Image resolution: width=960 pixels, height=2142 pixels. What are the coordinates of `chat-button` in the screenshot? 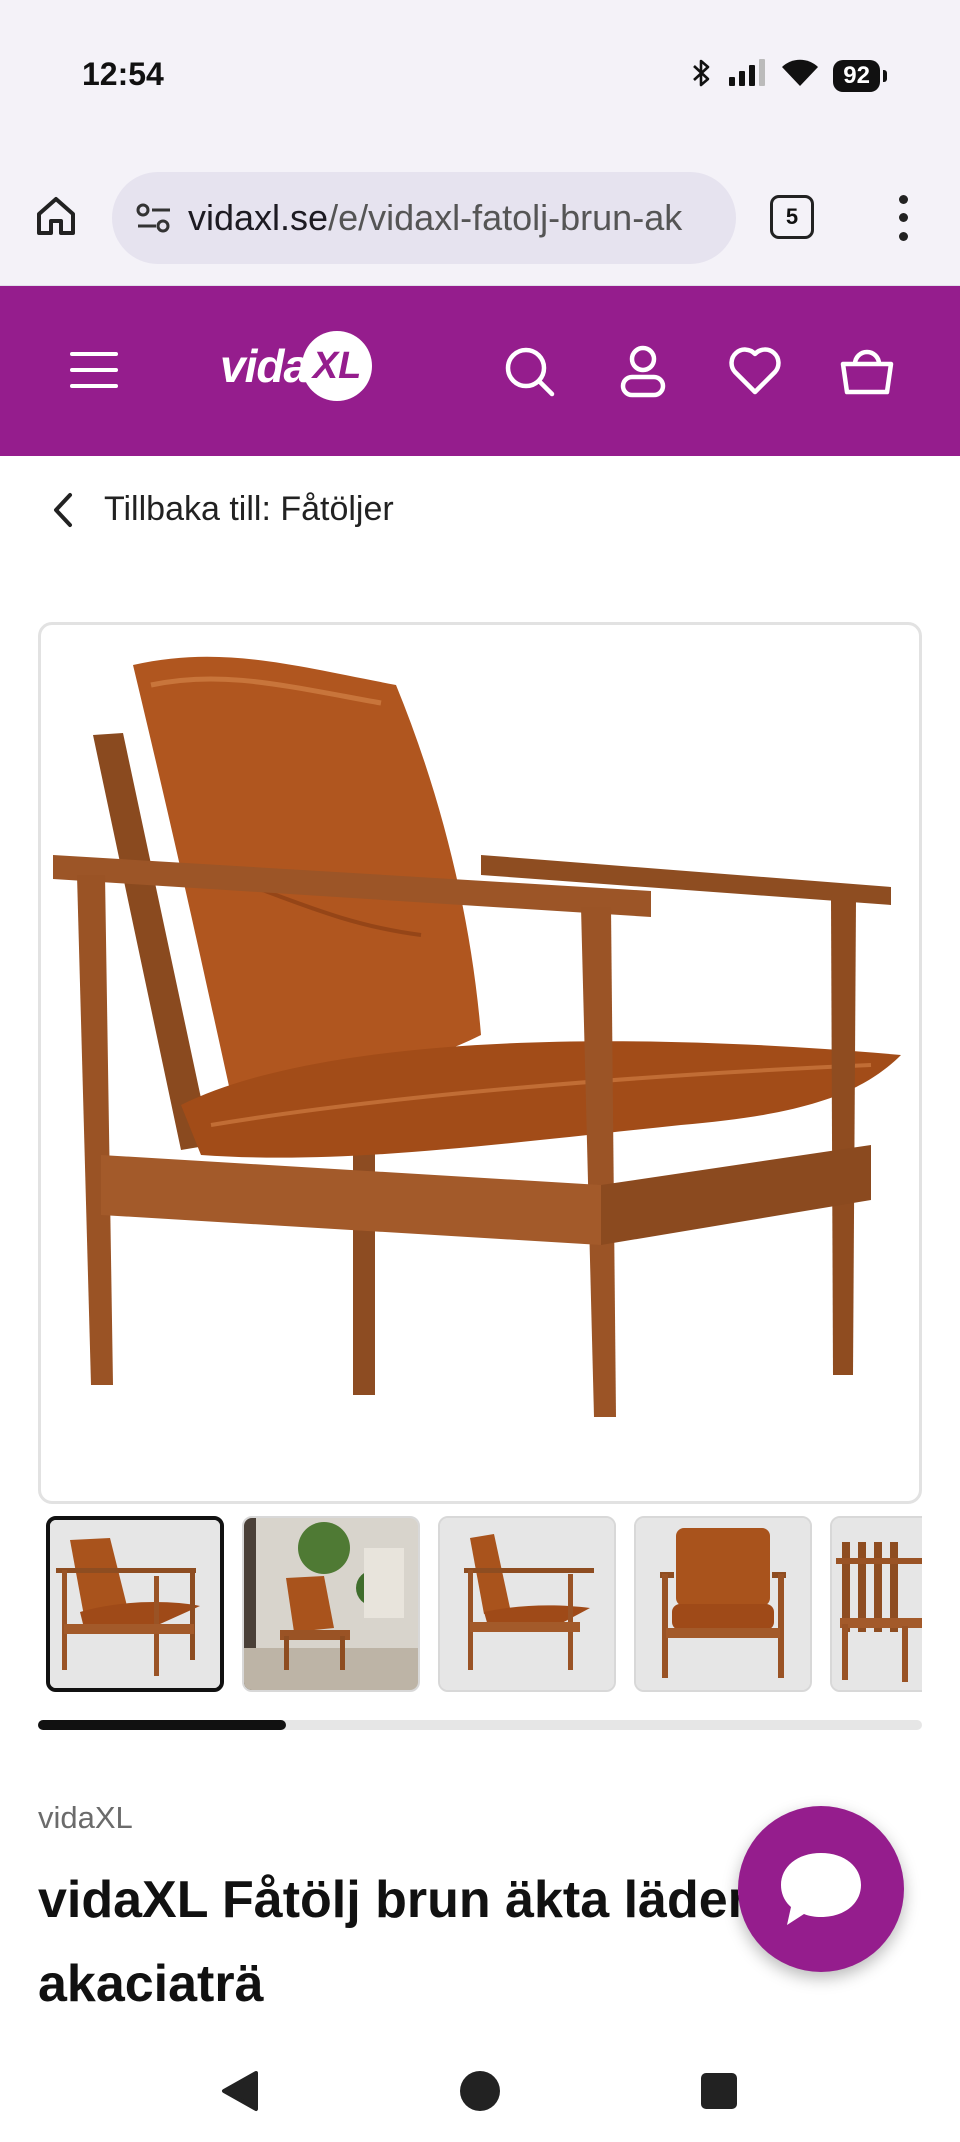 It's located at (821, 1889).